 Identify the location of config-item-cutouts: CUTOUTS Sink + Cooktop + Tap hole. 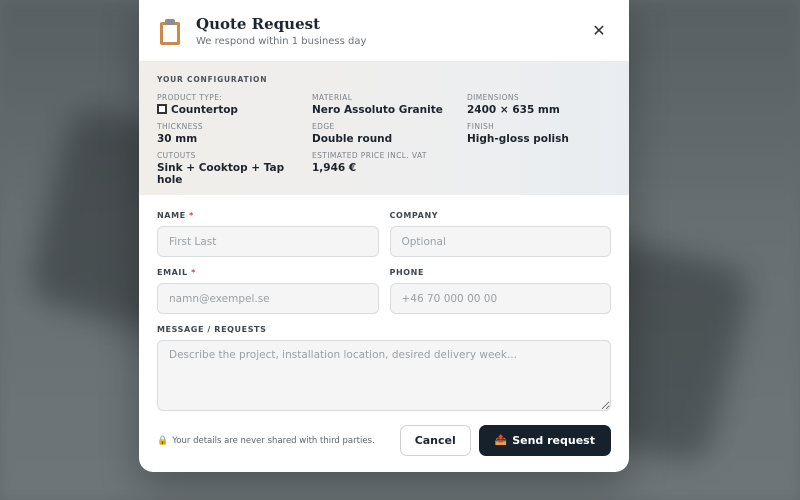
(234, 168).